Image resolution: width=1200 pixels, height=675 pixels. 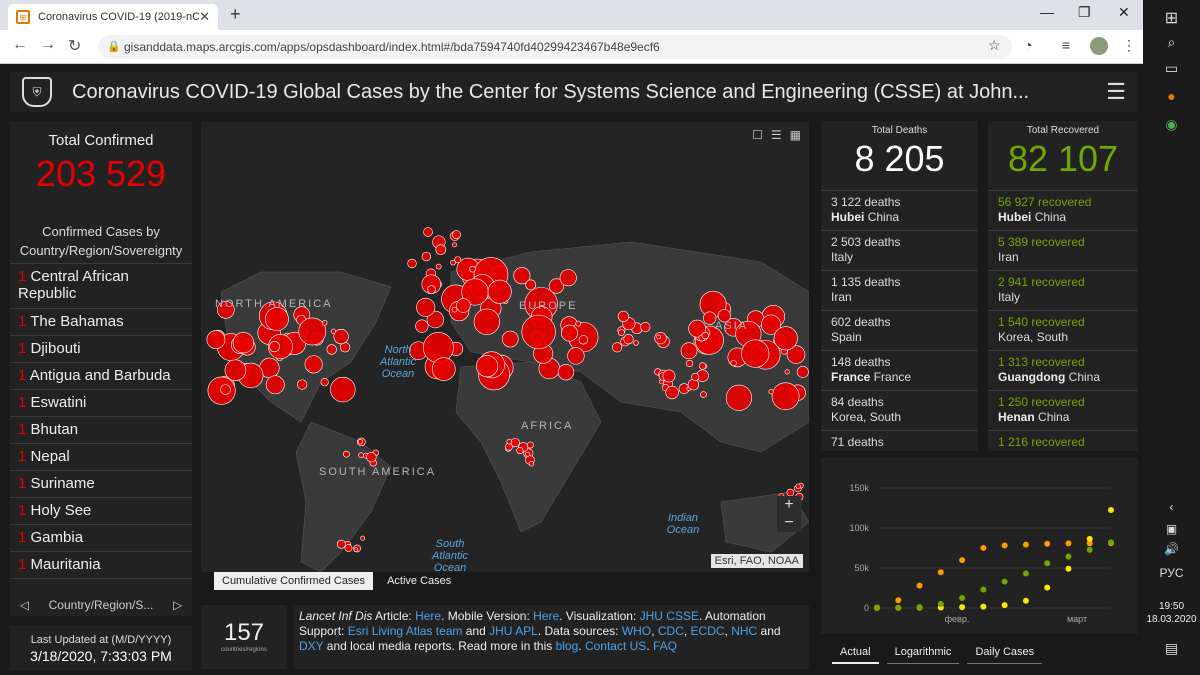 What do you see at coordinates (513, 631) in the screenshot?
I see `info-link-jhu-apl: JHU APL` at bounding box center [513, 631].